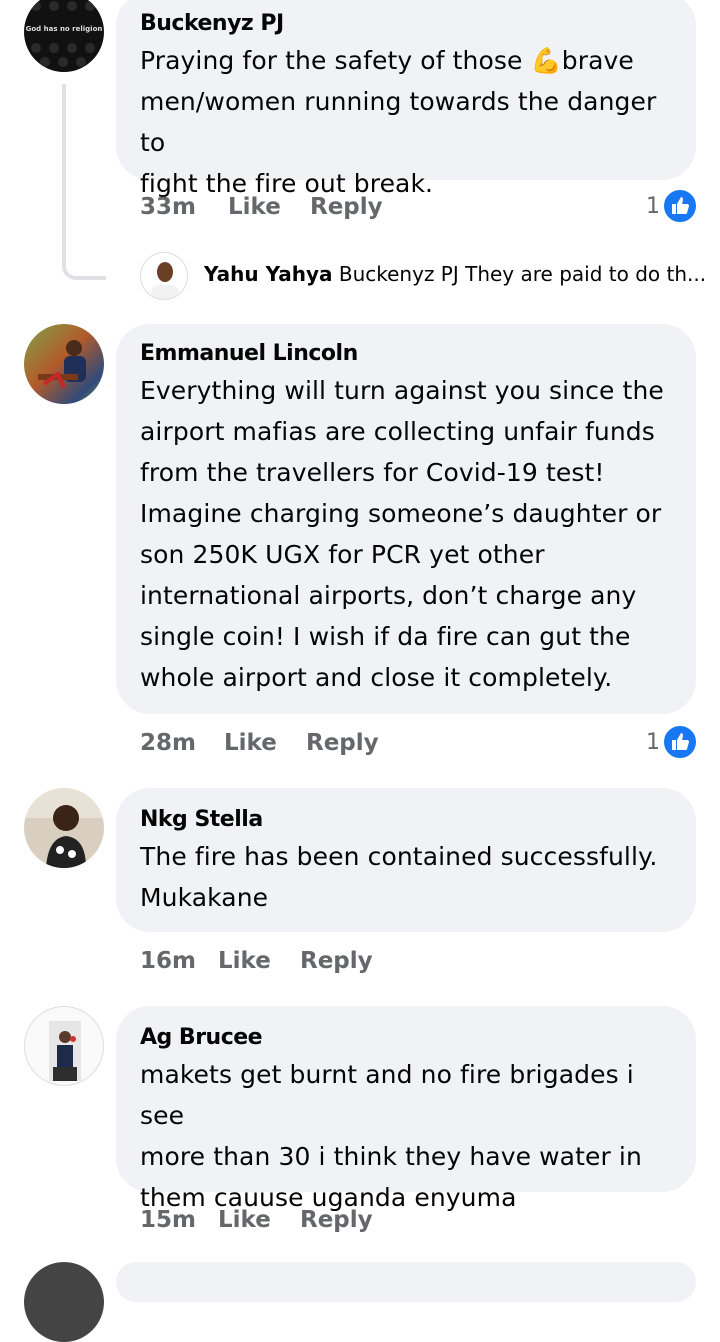  Describe the element at coordinates (388, 595) in the screenshot. I see `comment-text-line: international airports, don’t charge any` at that location.